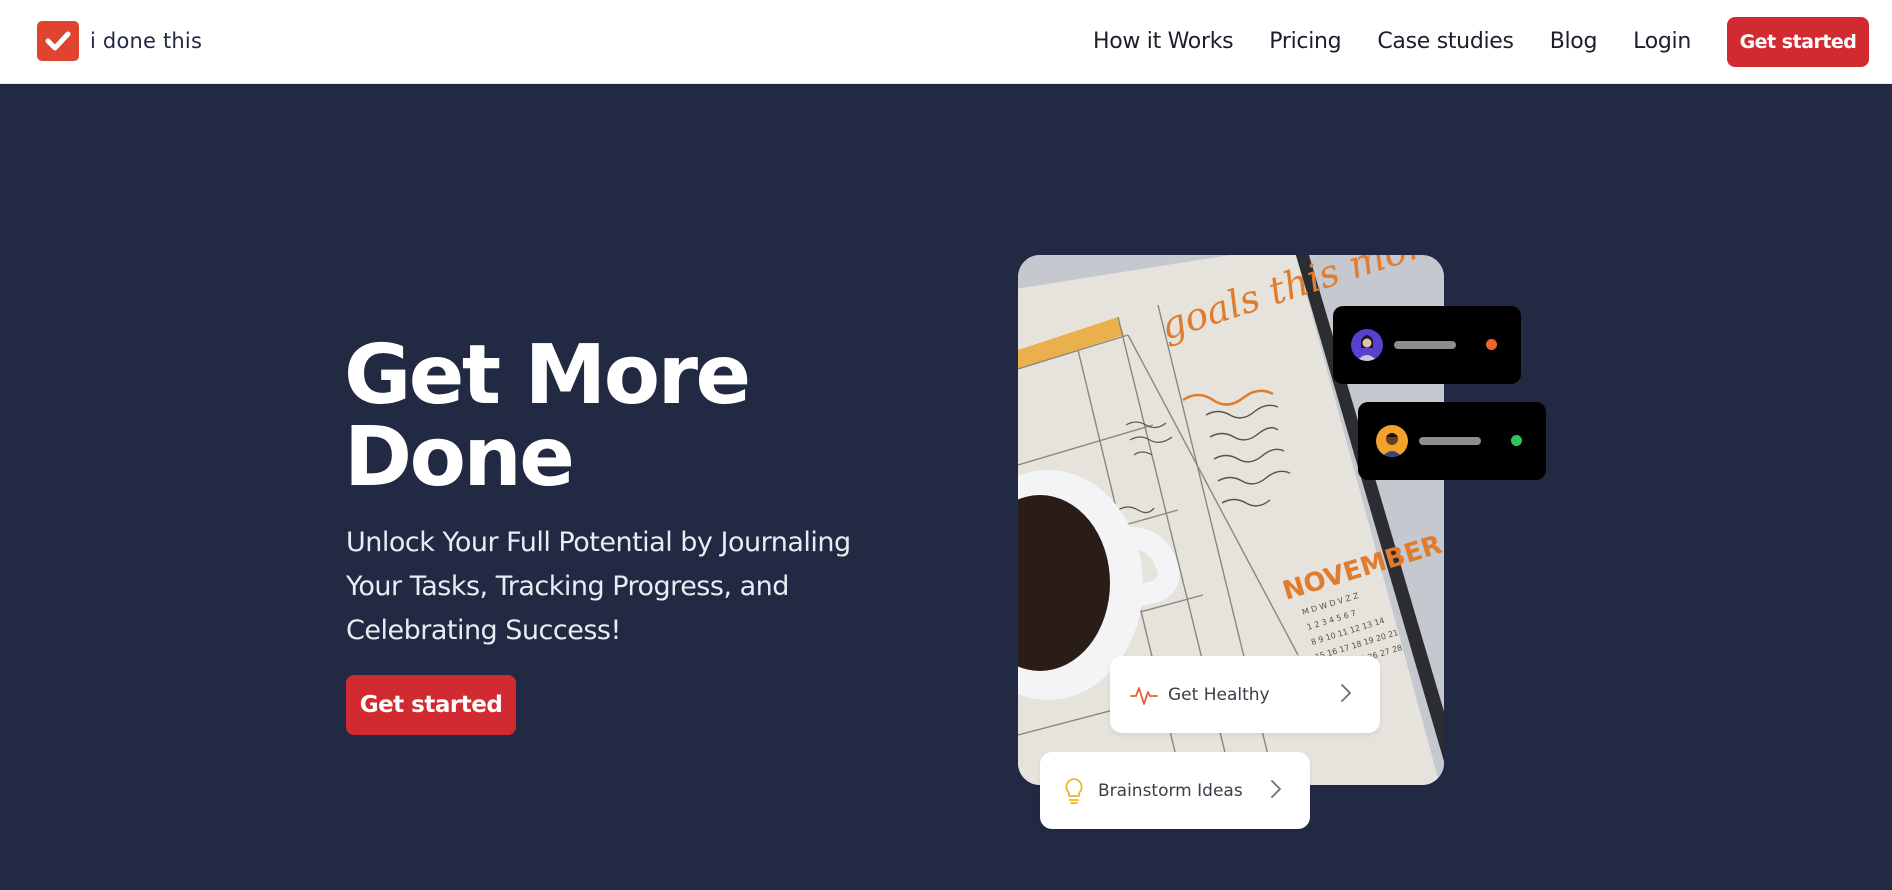 This screenshot has width=1892, height=890. I want to click on nav-link-login: Login, so click(1662, 41).